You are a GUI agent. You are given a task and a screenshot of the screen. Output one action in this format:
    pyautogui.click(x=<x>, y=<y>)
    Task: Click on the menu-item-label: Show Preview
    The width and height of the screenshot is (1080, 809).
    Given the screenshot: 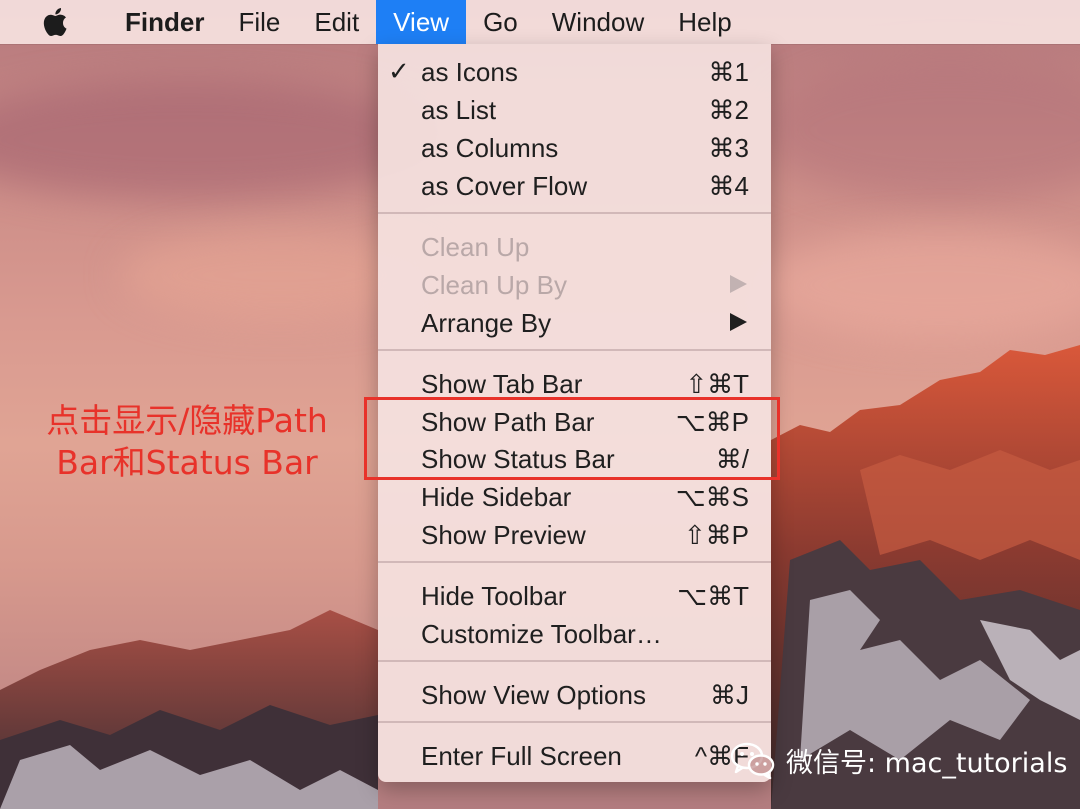 What is the action you would take?
    pyautogui.click(x=503, y=535)
    